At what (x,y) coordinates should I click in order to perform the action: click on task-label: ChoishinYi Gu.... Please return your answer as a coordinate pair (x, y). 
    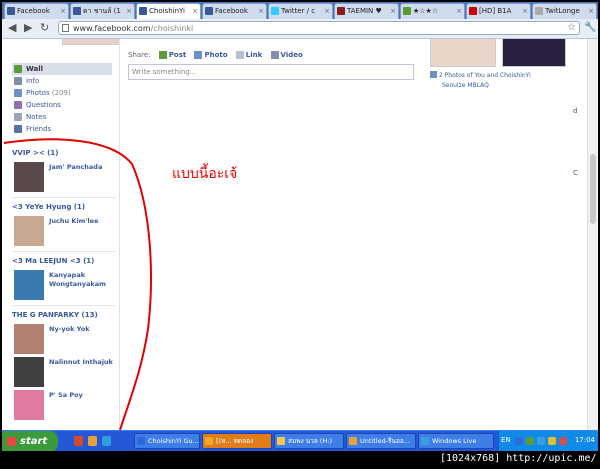
    Looking at the image, I should click on (173, 441).